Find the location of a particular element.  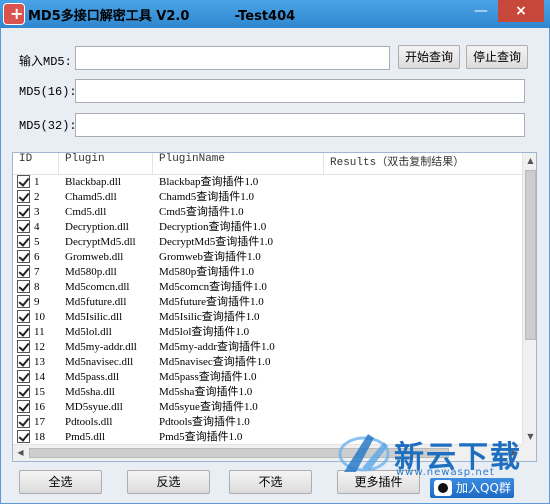

minimize-button: — is located at coordinates (481, 11).